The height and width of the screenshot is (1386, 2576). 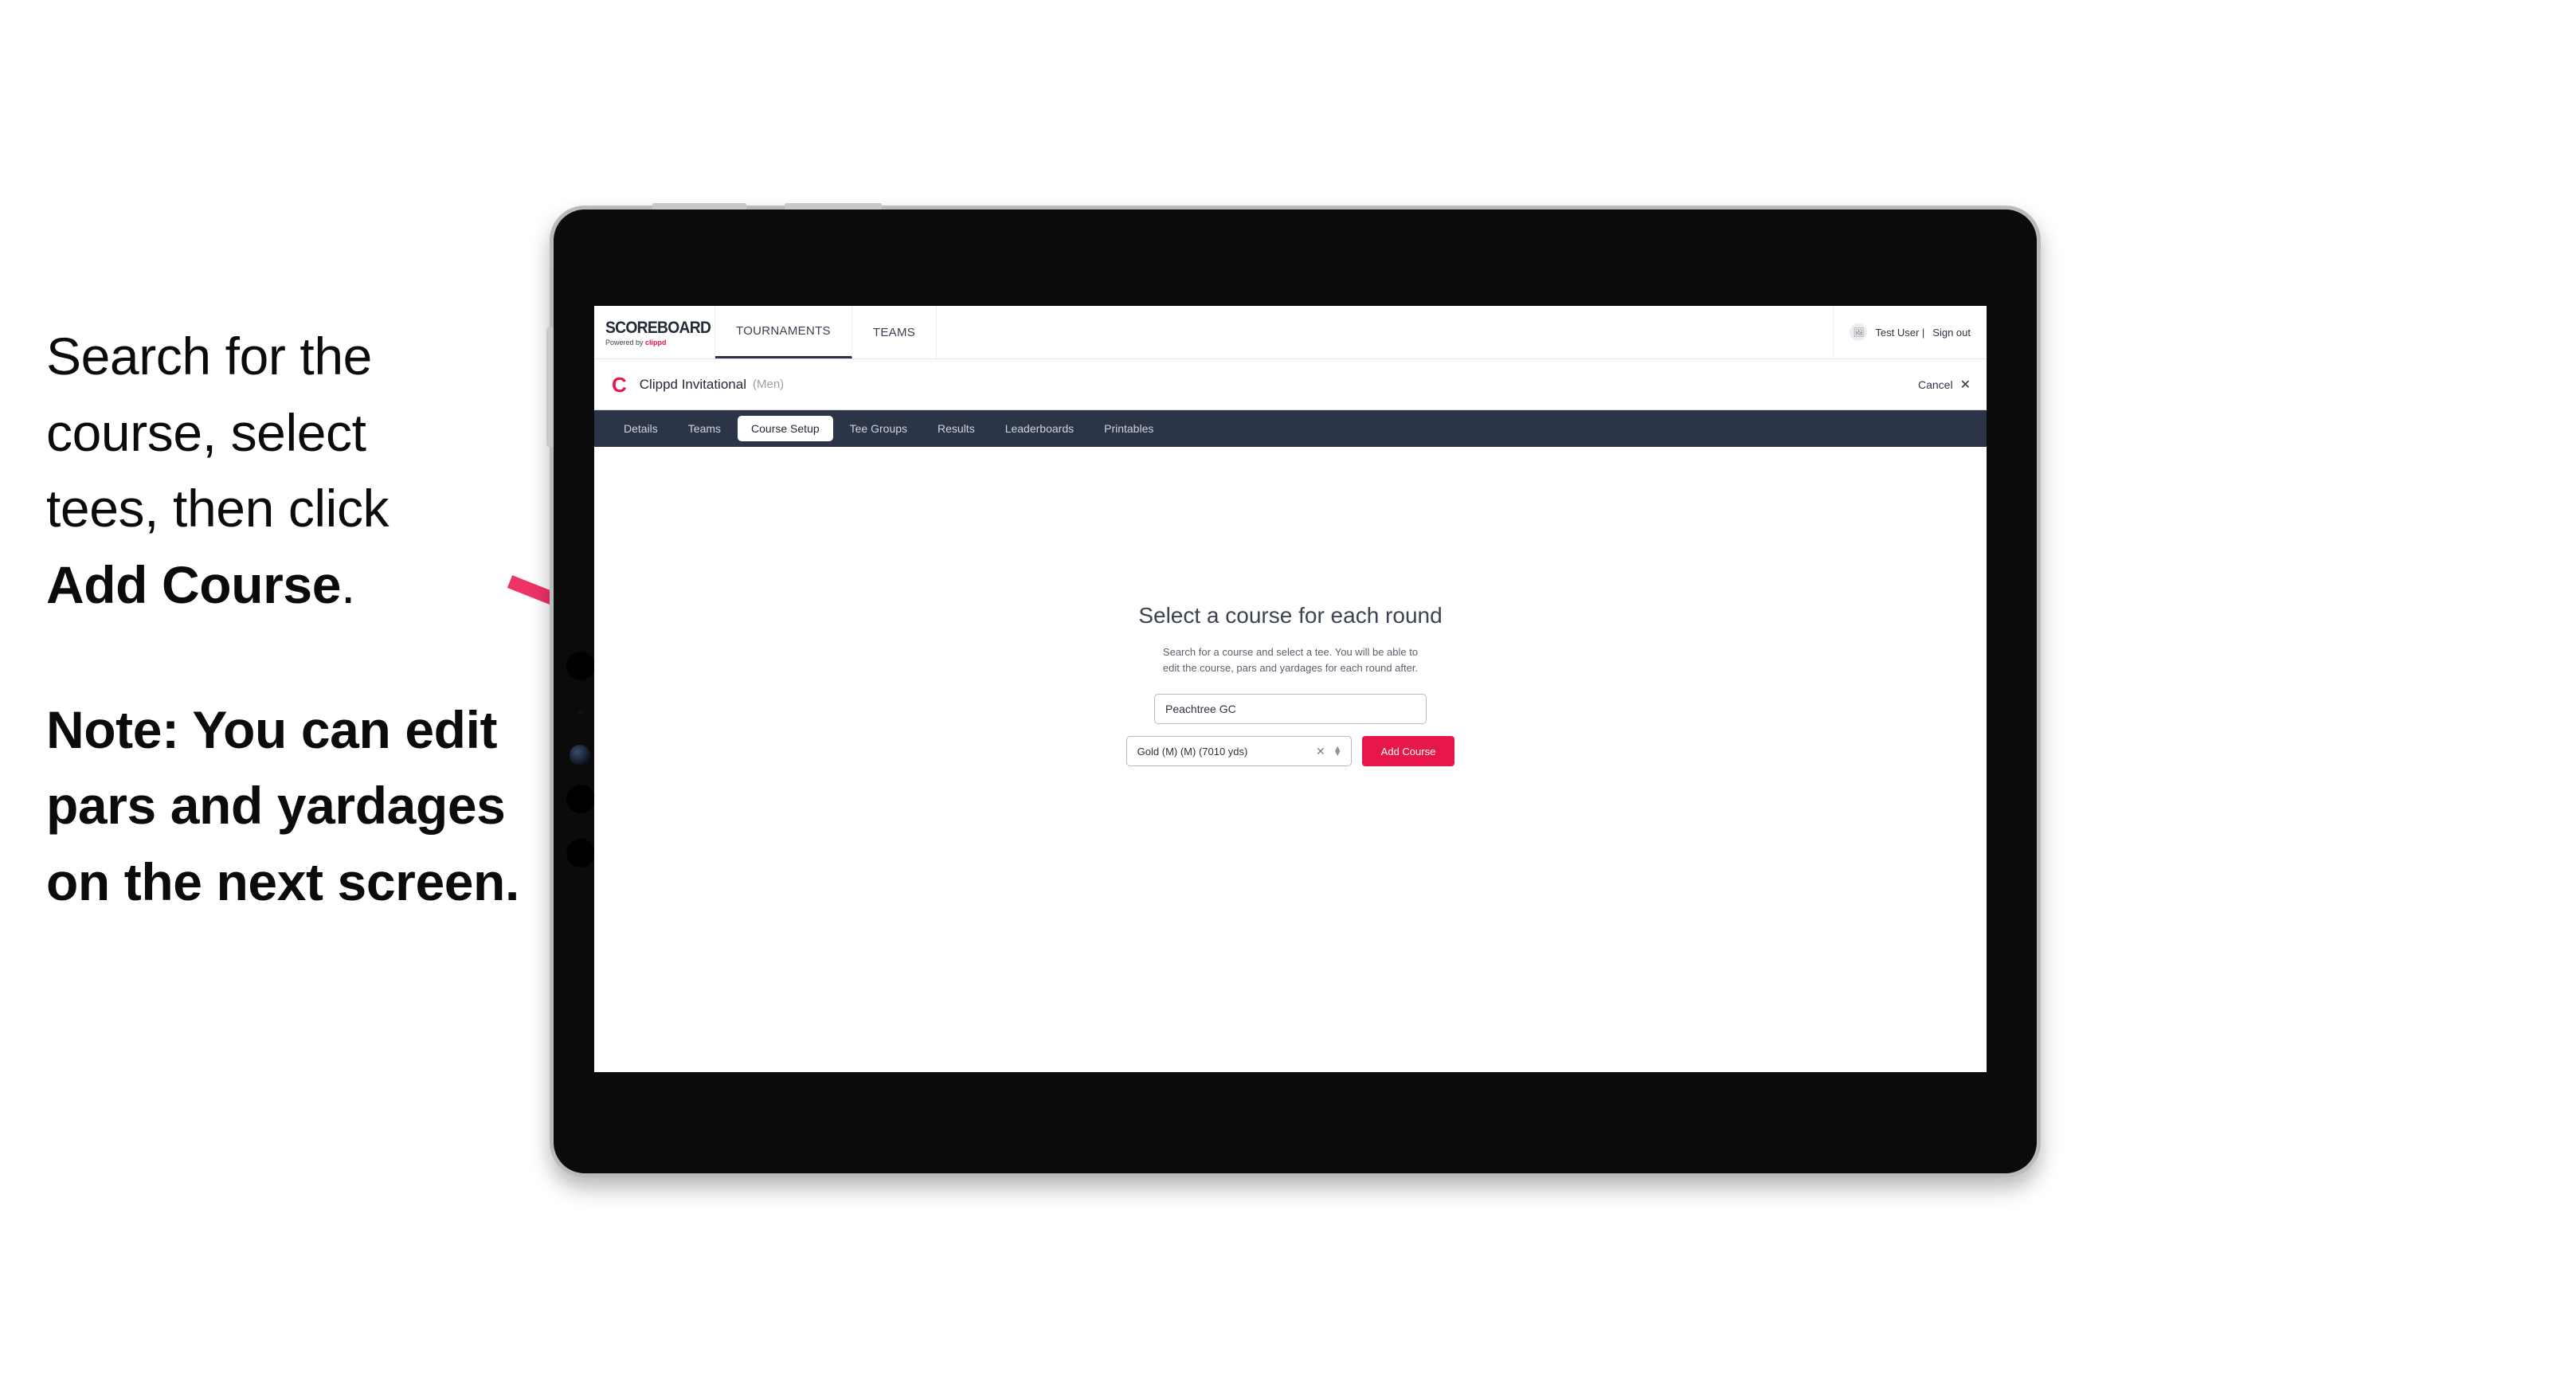 What do you see at coordinates (656, 342) in the screenshot?
I see `brand-clippd-name: clippd` at bounding box center [656, 342].